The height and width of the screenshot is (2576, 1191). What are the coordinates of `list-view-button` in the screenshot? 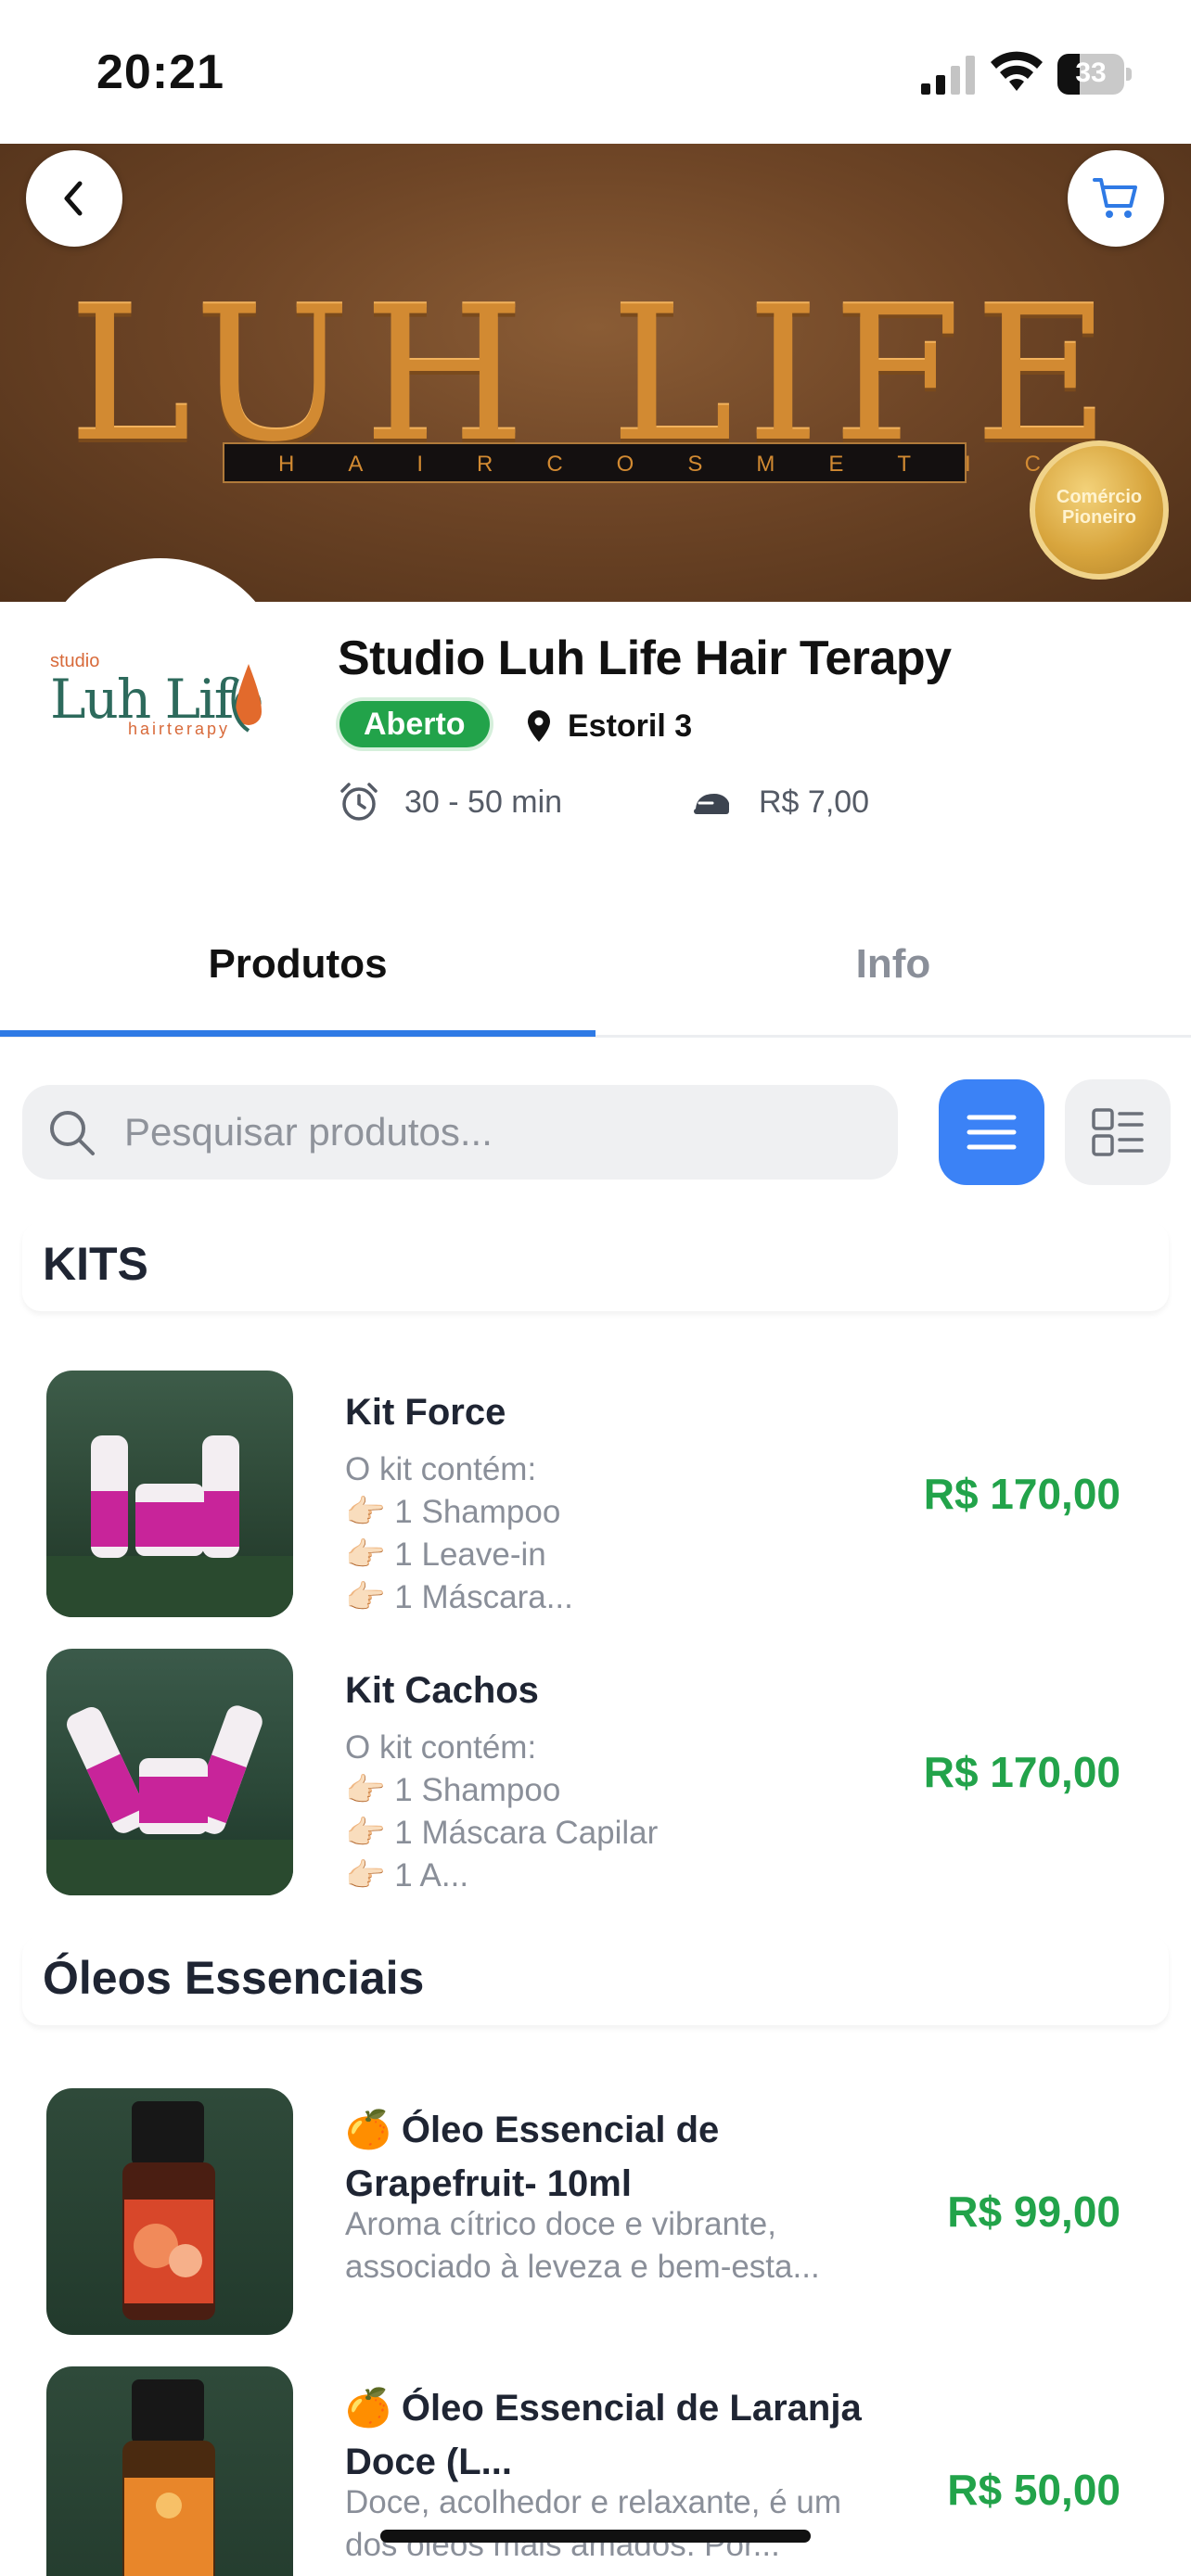 It's located at (992, 1132).